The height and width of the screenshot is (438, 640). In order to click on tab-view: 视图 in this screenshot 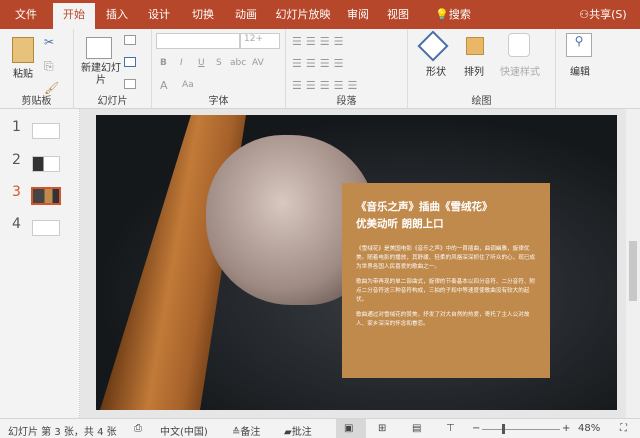, I will do `click(398, 14)`.